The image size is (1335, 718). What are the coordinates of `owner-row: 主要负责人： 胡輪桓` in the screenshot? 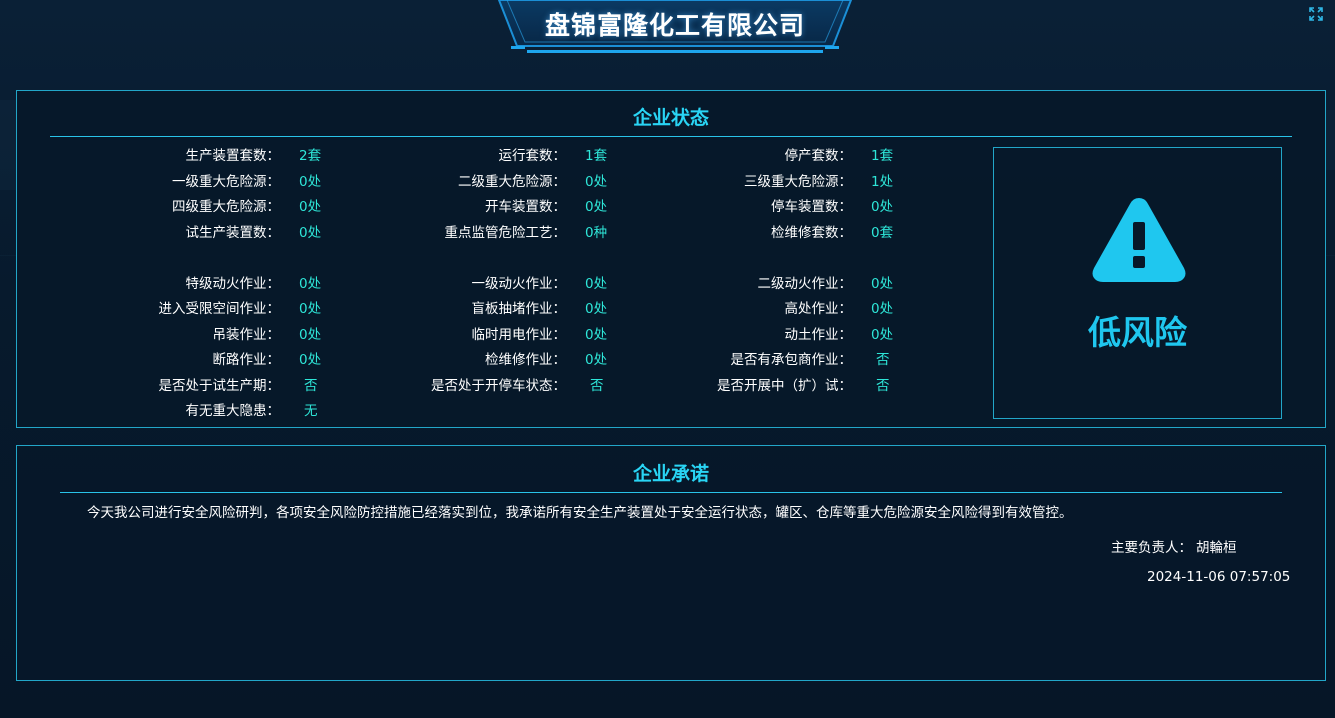 It's located at (1176, 546).